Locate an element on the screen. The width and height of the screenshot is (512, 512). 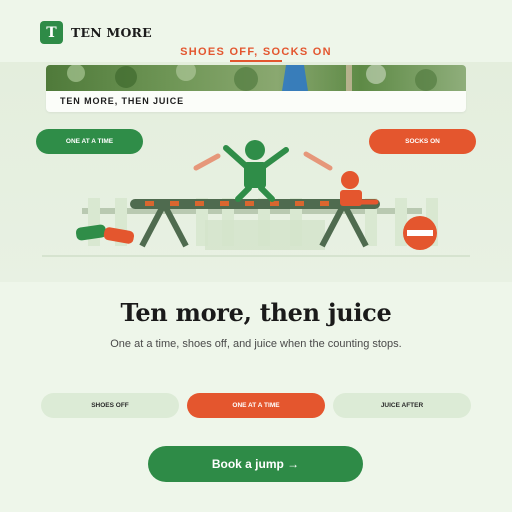
hero-photo-image is located at coordinates (256, 78).